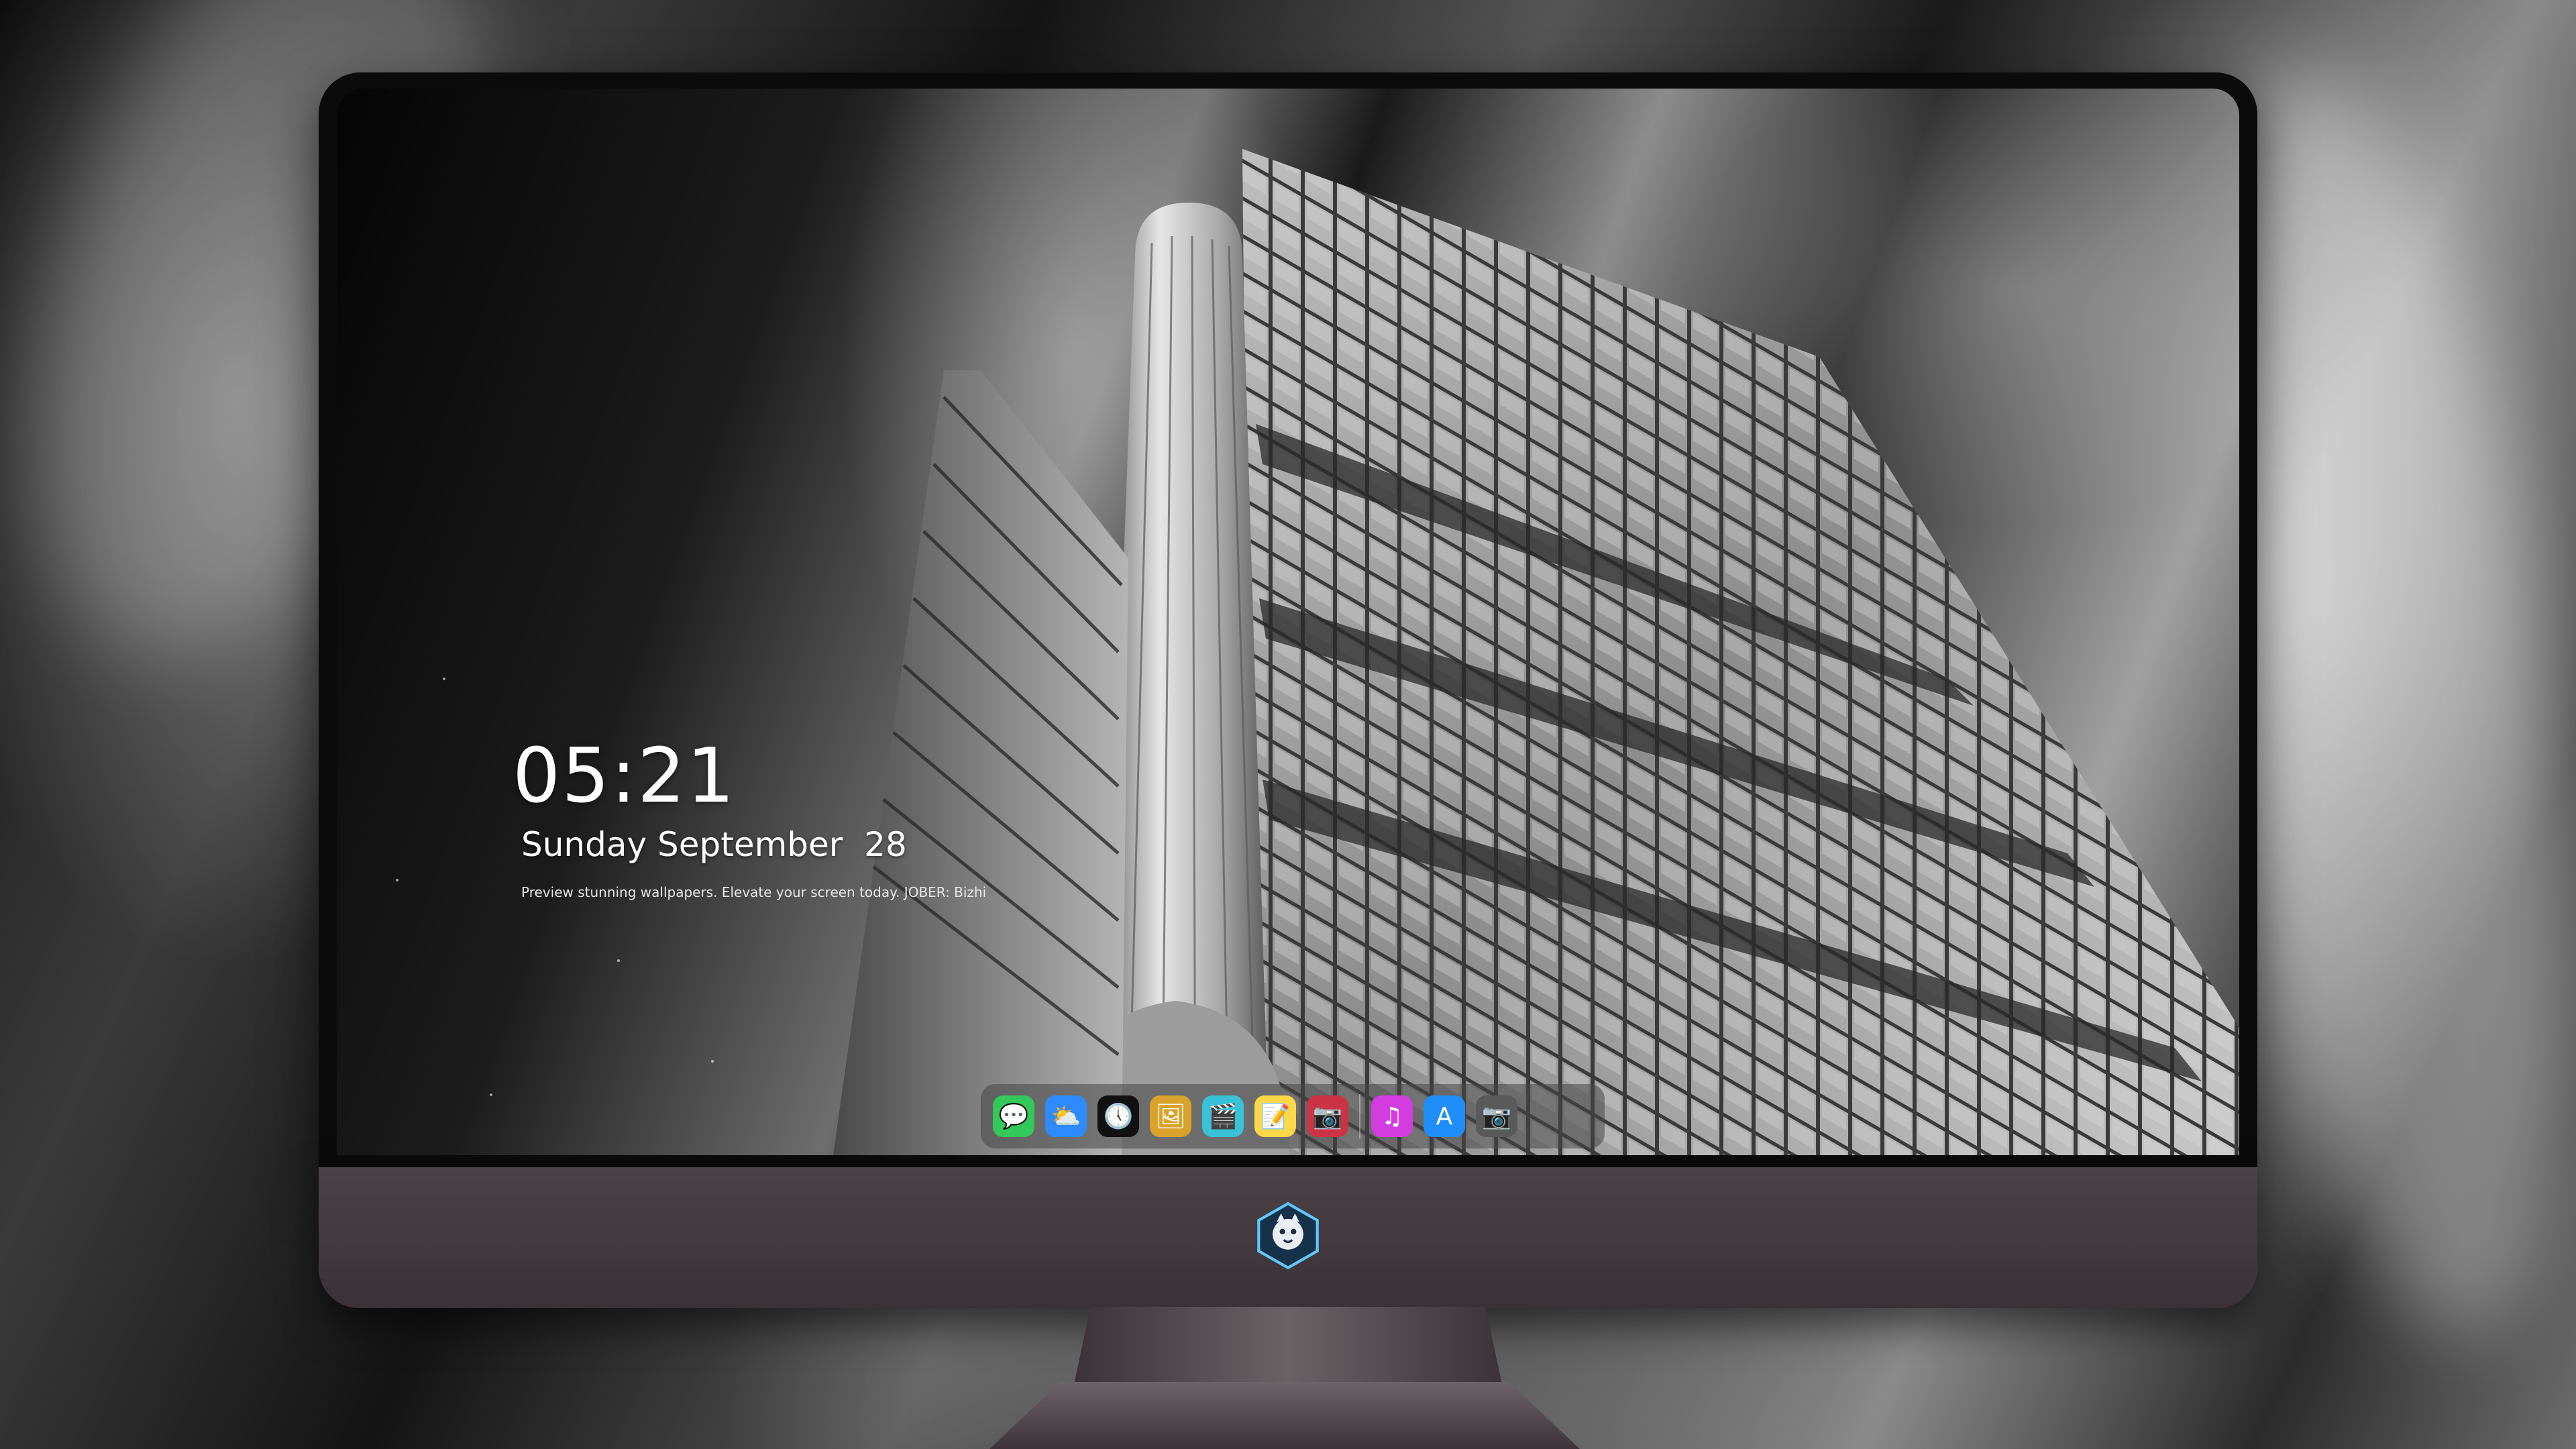 Image resolution: width=2576 pixels, height=1449 pixels. I want to click on final-cut-icon: 🎬, so click(1223, 1116).